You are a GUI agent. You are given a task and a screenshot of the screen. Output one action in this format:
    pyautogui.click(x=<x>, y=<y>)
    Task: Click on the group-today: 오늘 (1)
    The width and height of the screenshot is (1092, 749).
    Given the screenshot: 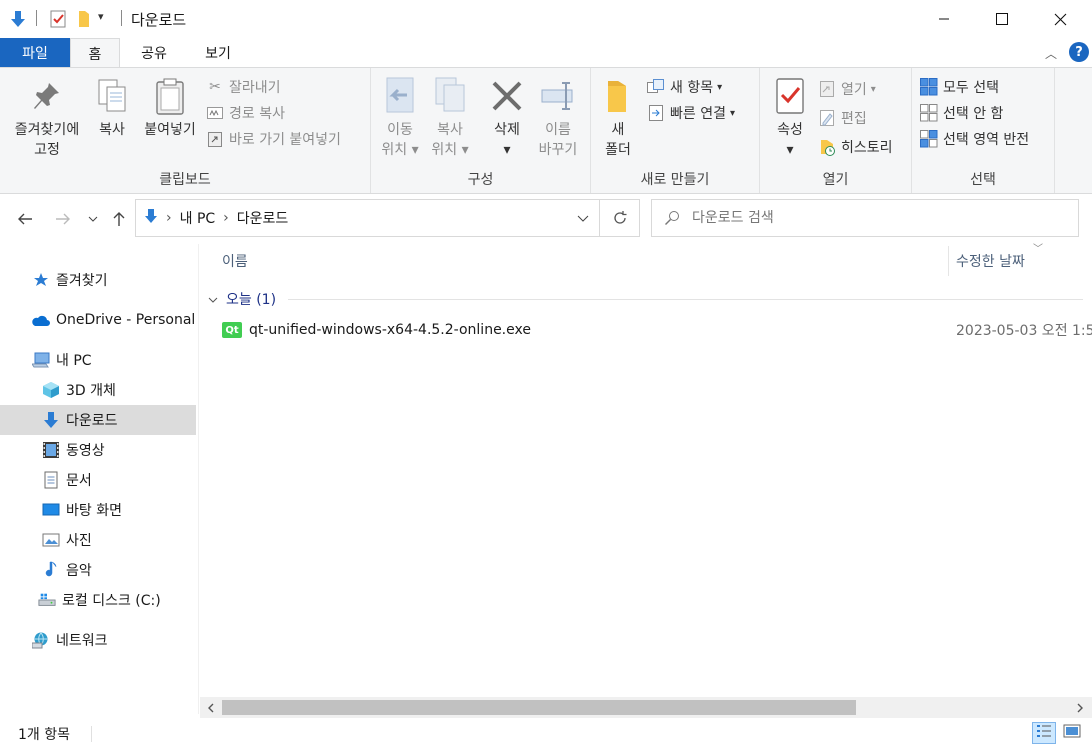 What is the action you would take?
    pyautogui.click(x=242, y=299)
    